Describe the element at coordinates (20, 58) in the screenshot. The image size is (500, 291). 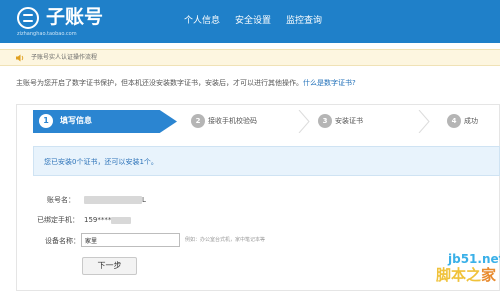
I see `speaker-icon` at that location.